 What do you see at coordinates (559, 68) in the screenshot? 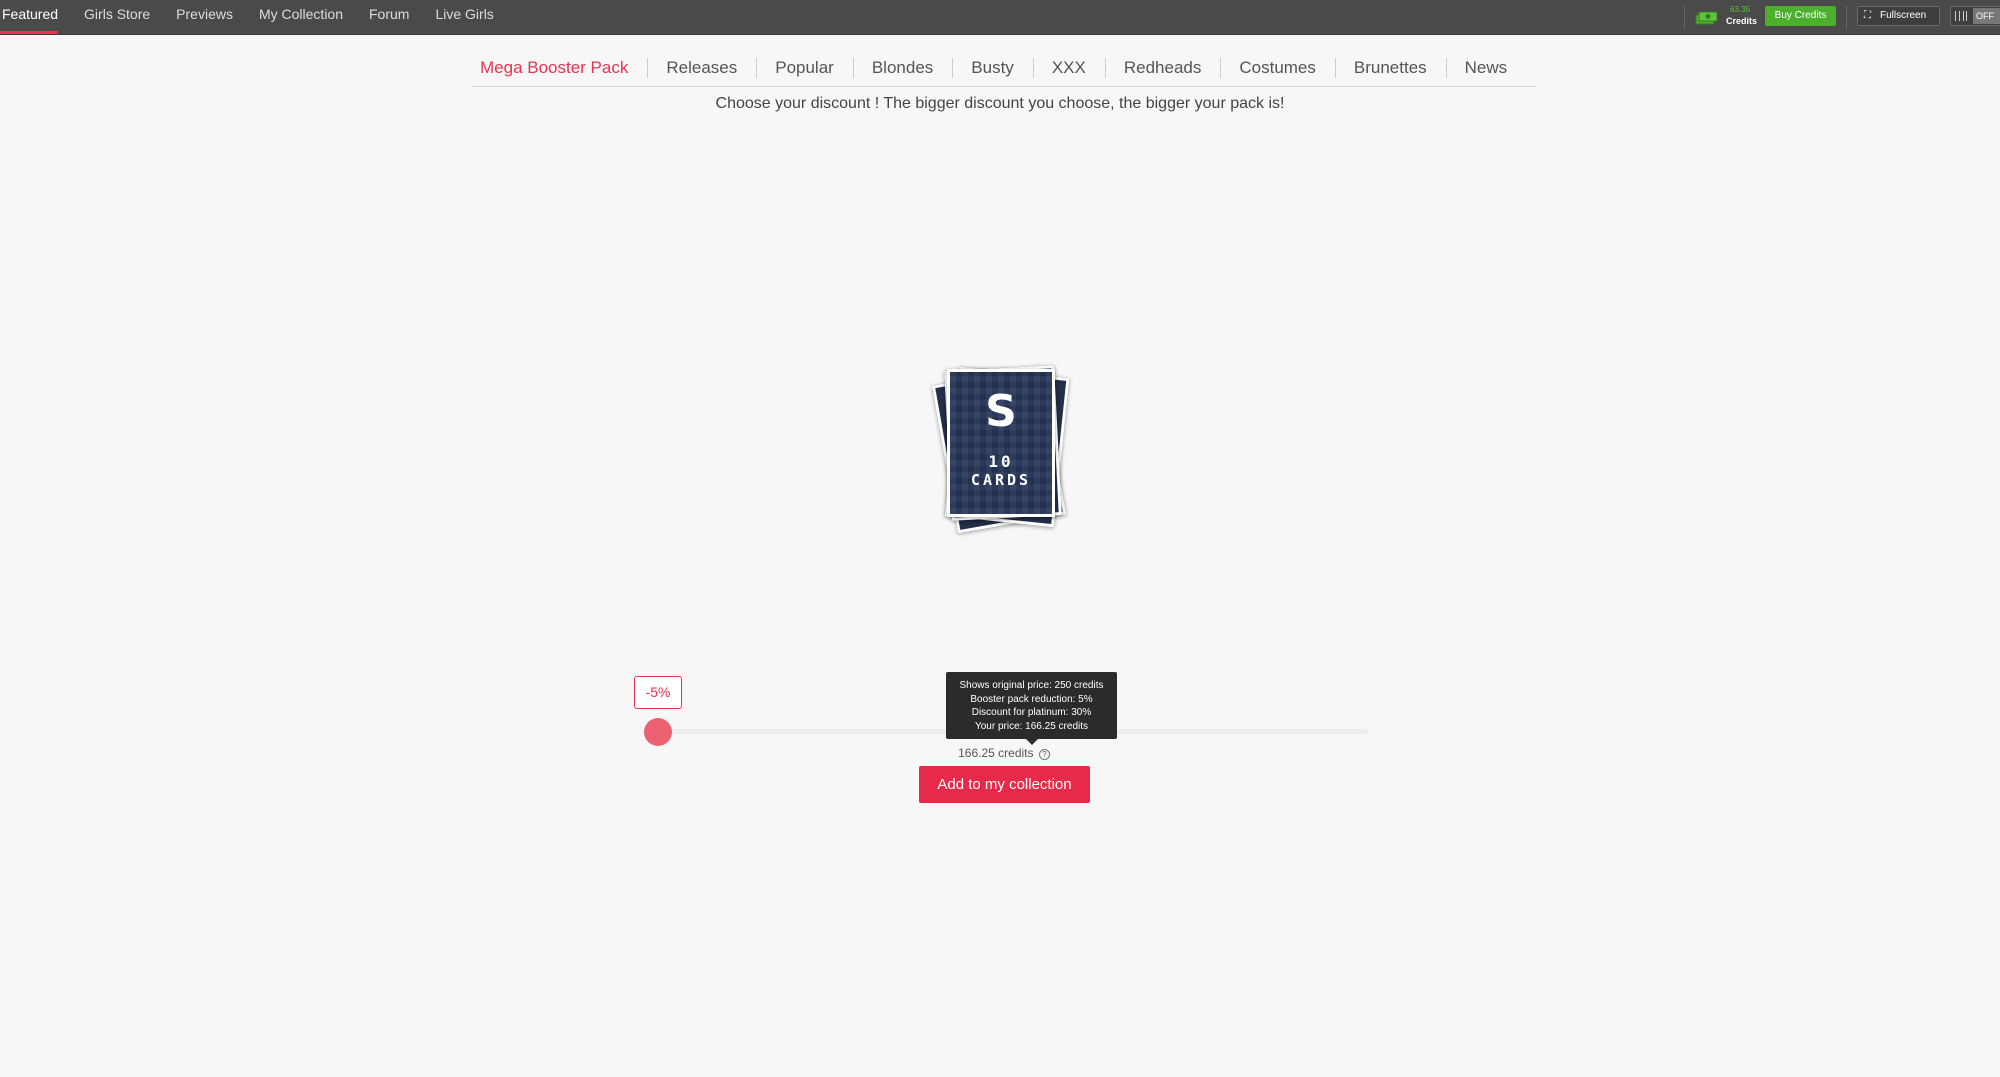
I see `tab-mega-booster-pack: Mega Booster Pack` at bounding box center [559, 68].